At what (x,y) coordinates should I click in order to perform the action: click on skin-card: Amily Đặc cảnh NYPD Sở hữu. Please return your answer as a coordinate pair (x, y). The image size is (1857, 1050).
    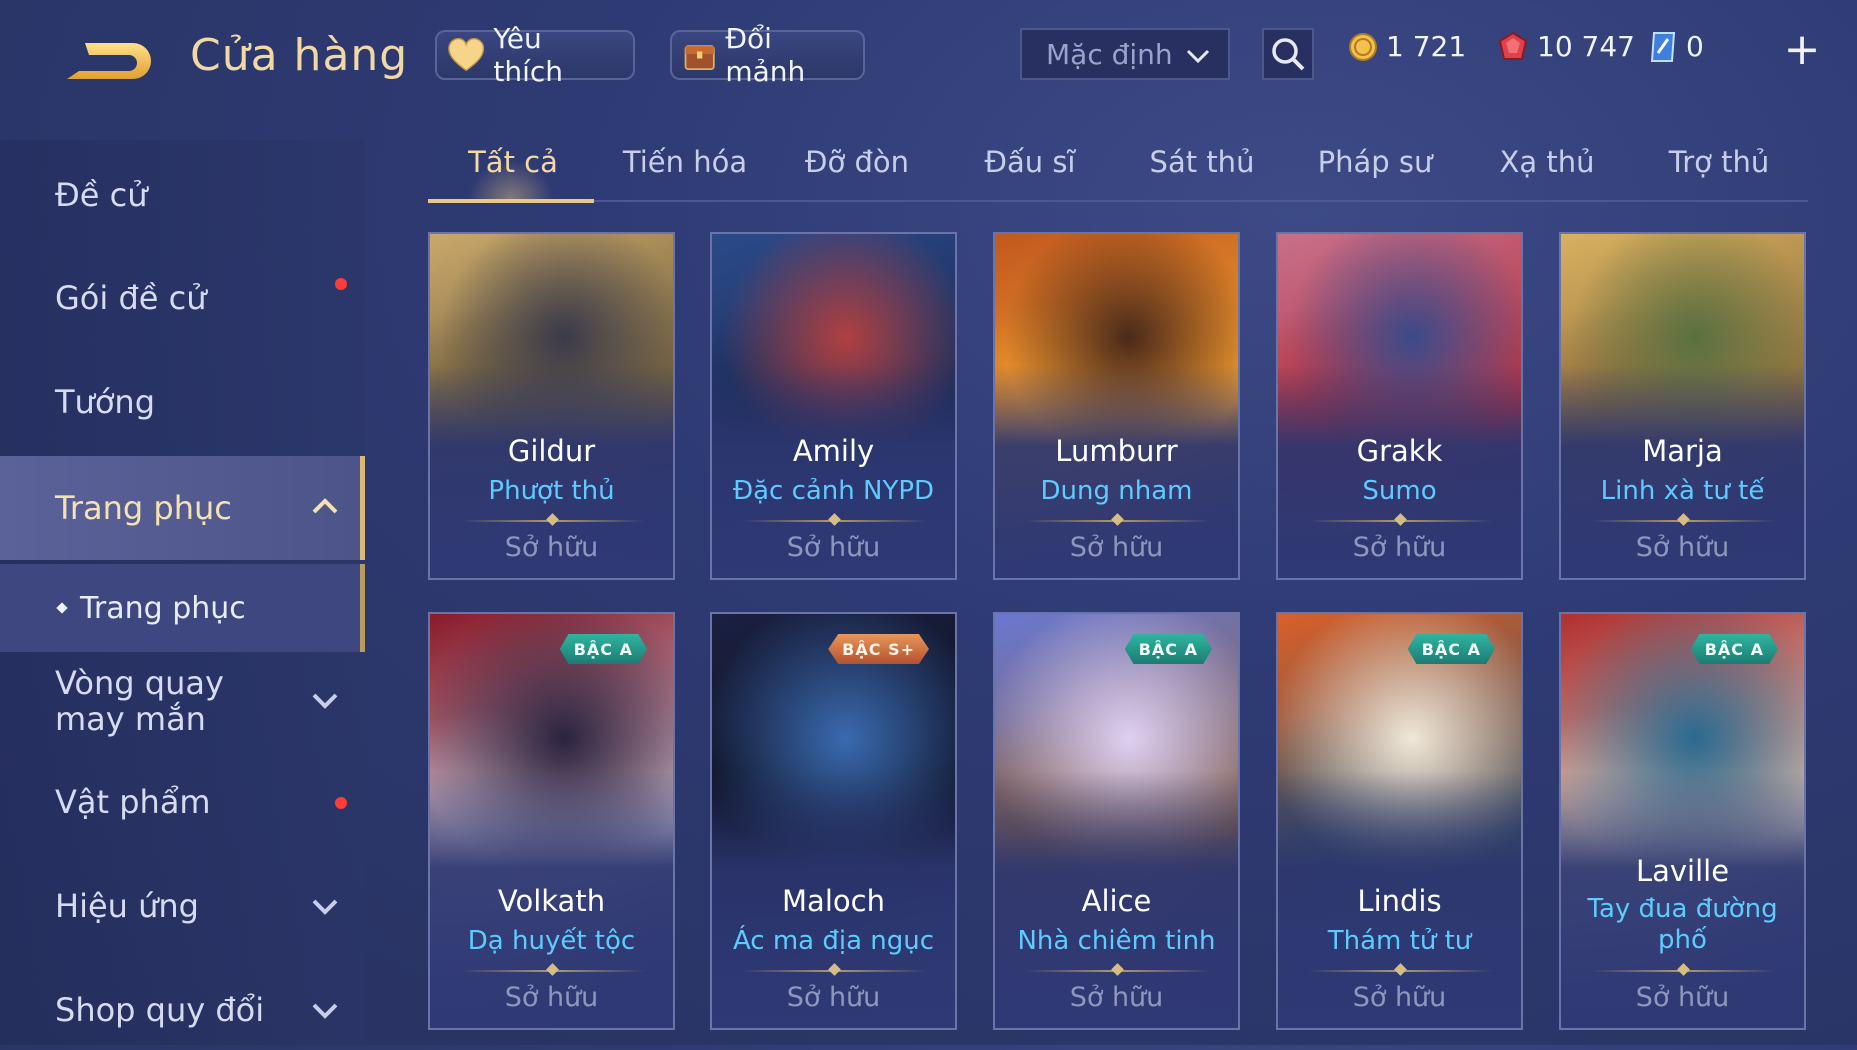
    Looking at the image, I should click on (833, 406).